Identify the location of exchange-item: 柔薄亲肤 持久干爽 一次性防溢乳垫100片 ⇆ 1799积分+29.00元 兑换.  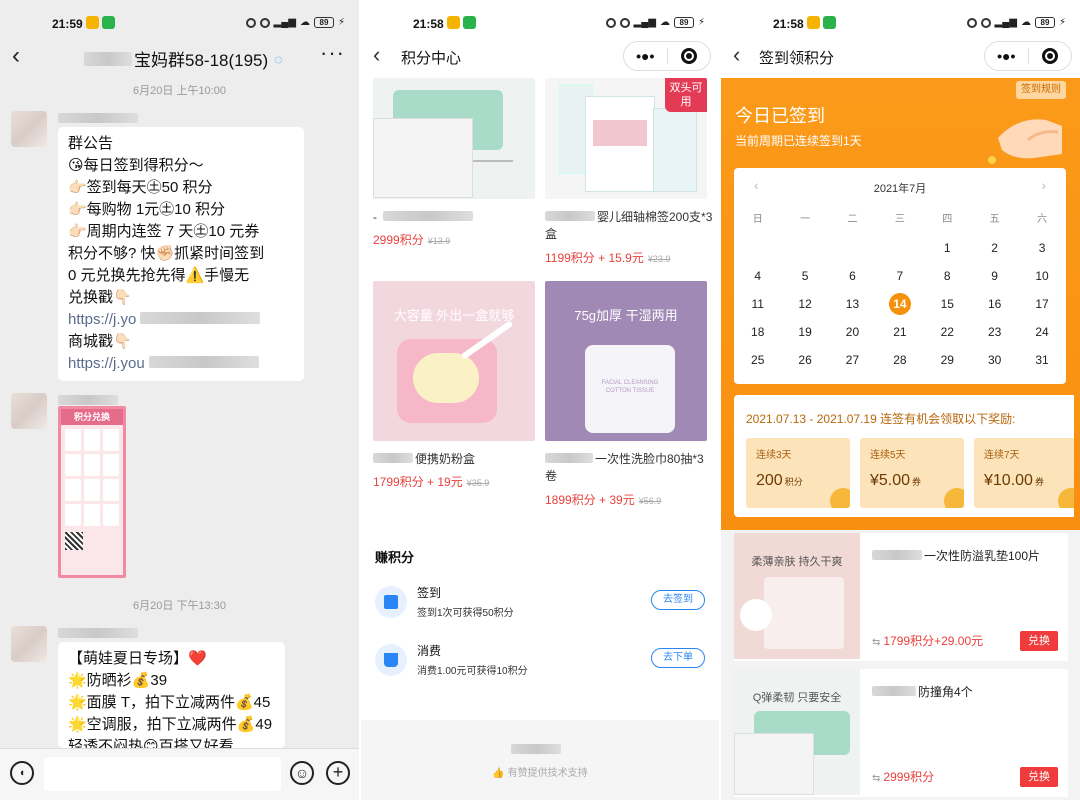
(901, 597).